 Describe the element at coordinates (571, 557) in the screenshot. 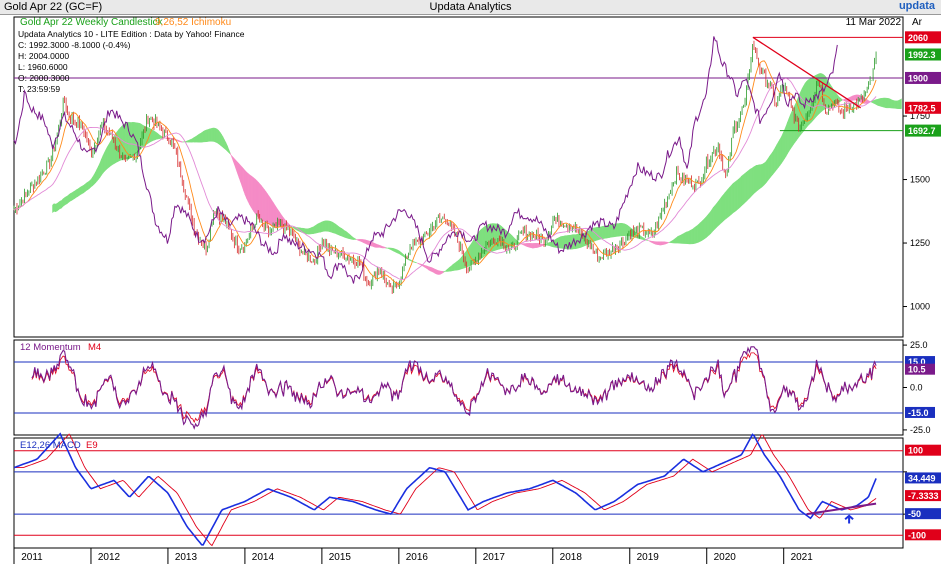

I see `x-tick-label: 2018` at that location.